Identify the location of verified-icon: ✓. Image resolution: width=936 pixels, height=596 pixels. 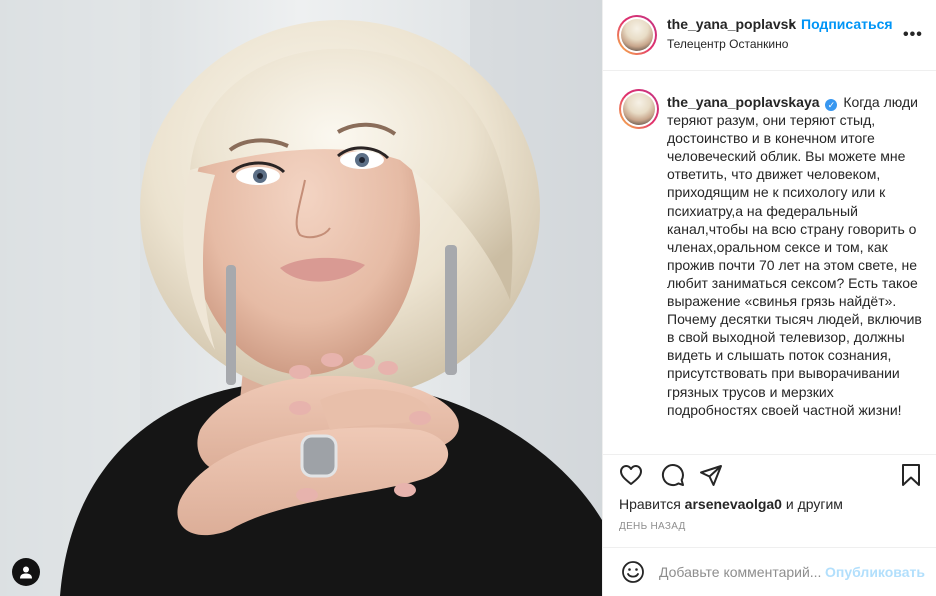
(831, 105).